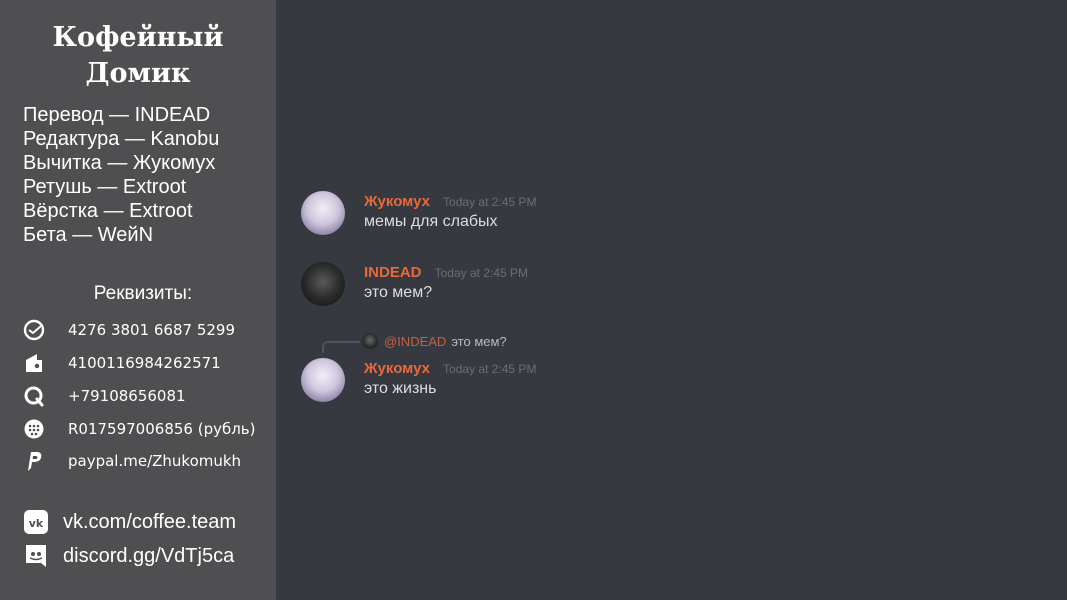  Describe the element at coordinates (479, 341) in the screenshot. I see `reply-text: это мем?` at that location.